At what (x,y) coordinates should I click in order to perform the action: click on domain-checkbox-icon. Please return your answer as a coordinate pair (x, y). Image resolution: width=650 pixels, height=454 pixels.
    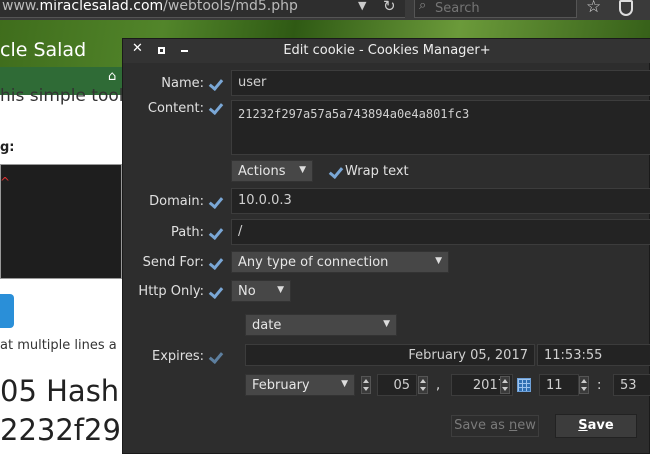
    Looking at the image, I should click on (215, 202).